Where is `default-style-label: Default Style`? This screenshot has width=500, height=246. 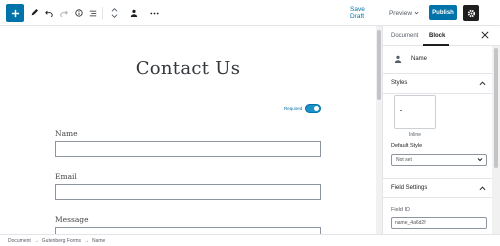 default-style-label: Default Style is located at coordinates (407, 146).